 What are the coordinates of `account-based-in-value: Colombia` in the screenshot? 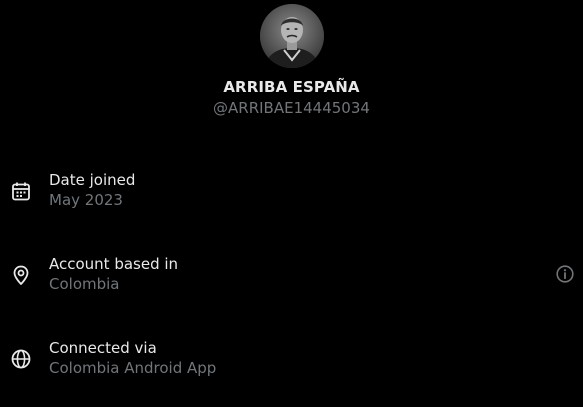 It's located at (84, 284).